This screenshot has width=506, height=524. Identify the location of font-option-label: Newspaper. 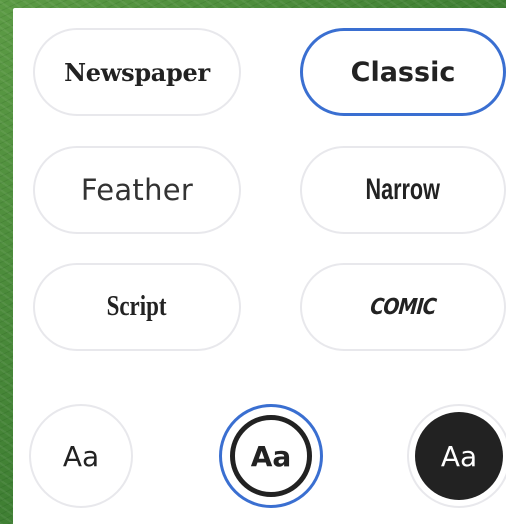
(137, 72).